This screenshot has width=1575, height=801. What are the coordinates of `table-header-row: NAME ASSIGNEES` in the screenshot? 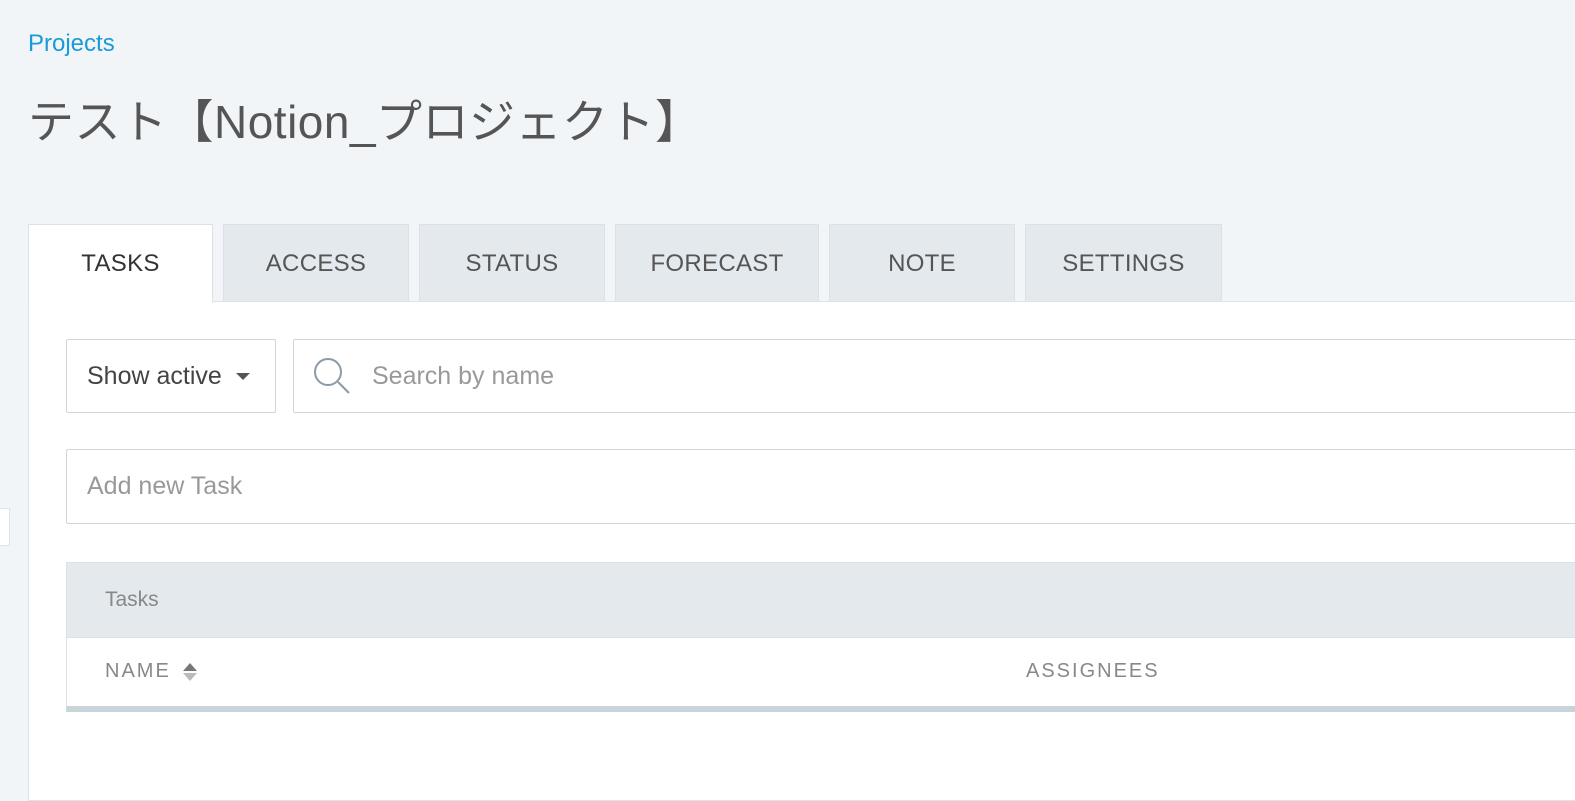 It's located at (820, 675).